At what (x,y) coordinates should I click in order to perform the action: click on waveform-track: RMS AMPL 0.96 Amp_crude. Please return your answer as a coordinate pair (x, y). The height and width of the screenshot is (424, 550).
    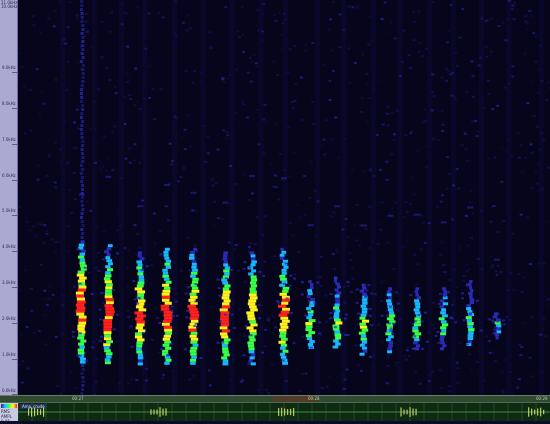
    Looking at the image, I should click on (275, 413).